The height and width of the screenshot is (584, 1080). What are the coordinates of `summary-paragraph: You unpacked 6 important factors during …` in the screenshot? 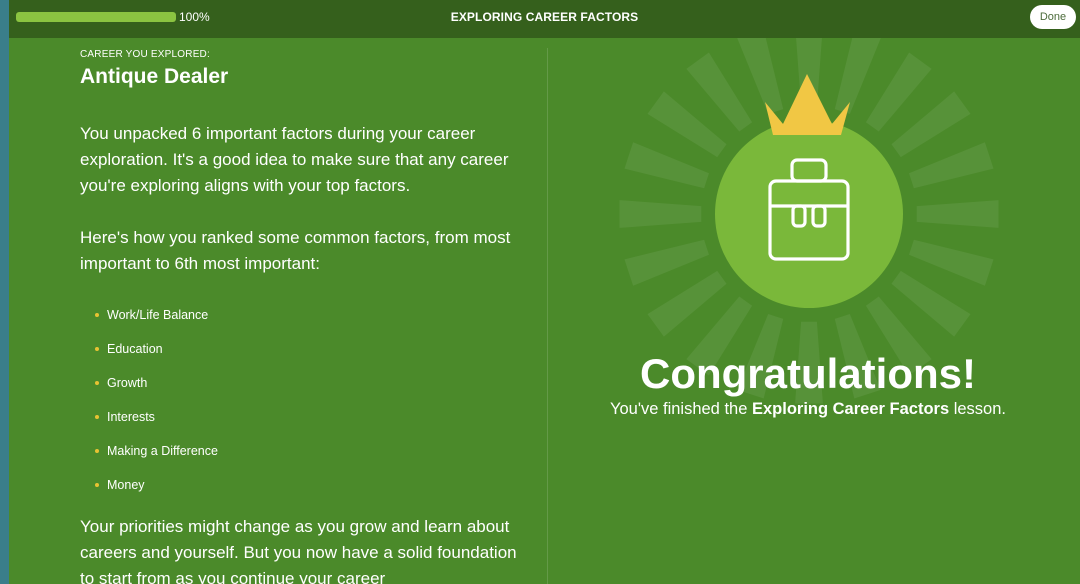 It's located at (294, 159).